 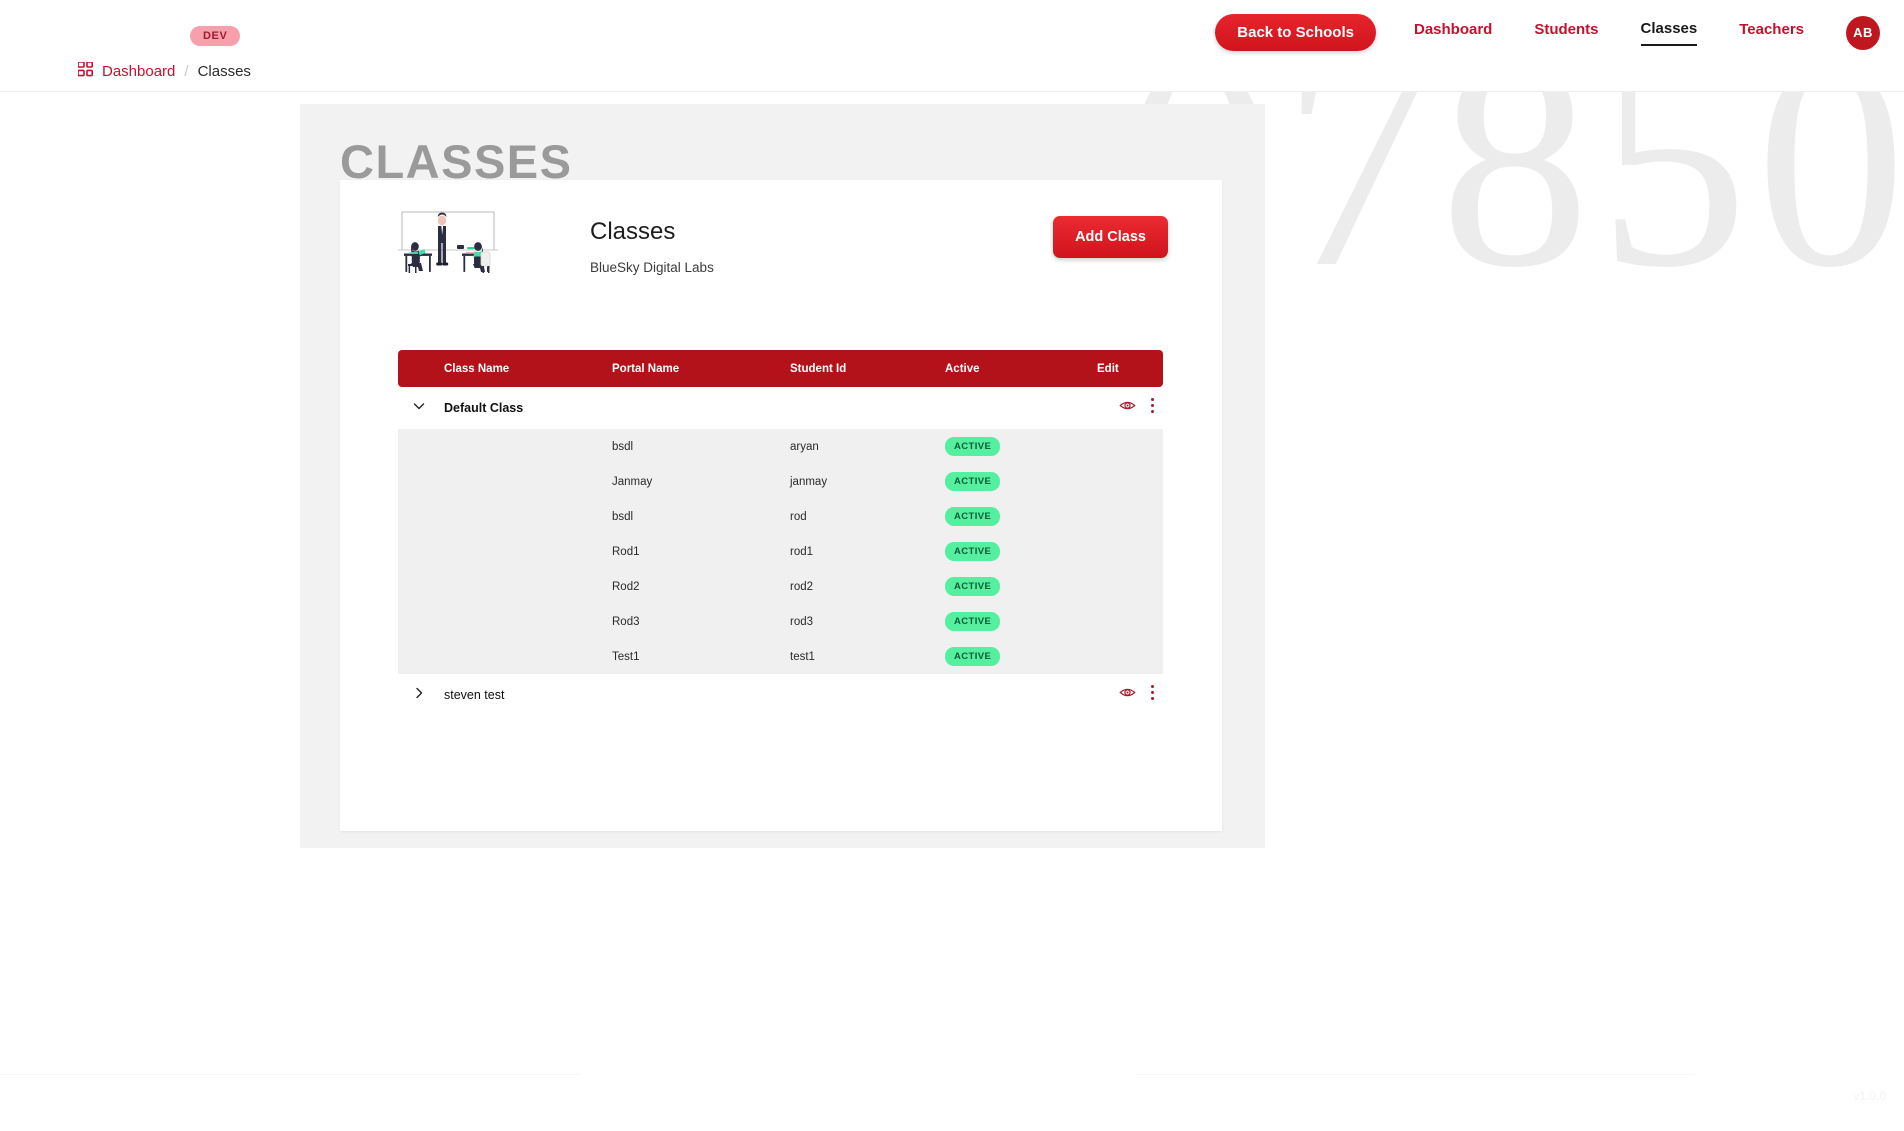 I want to click on chevron-down-icon, so click(x=419, y=406).